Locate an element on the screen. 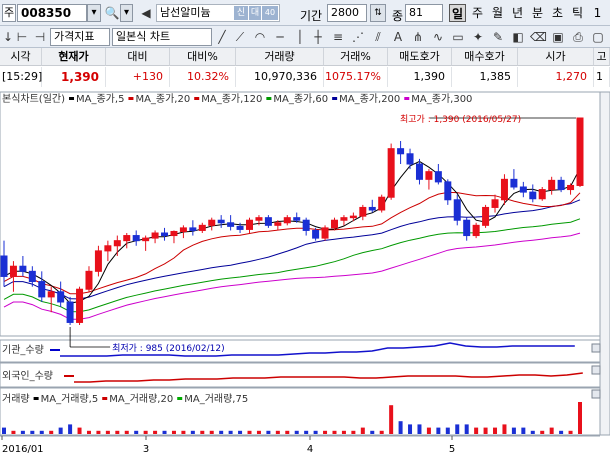 The width and height of the screenshot is (610, 456). chart-type-selector: 일본식 차트 is located at coordinates (162, 37).